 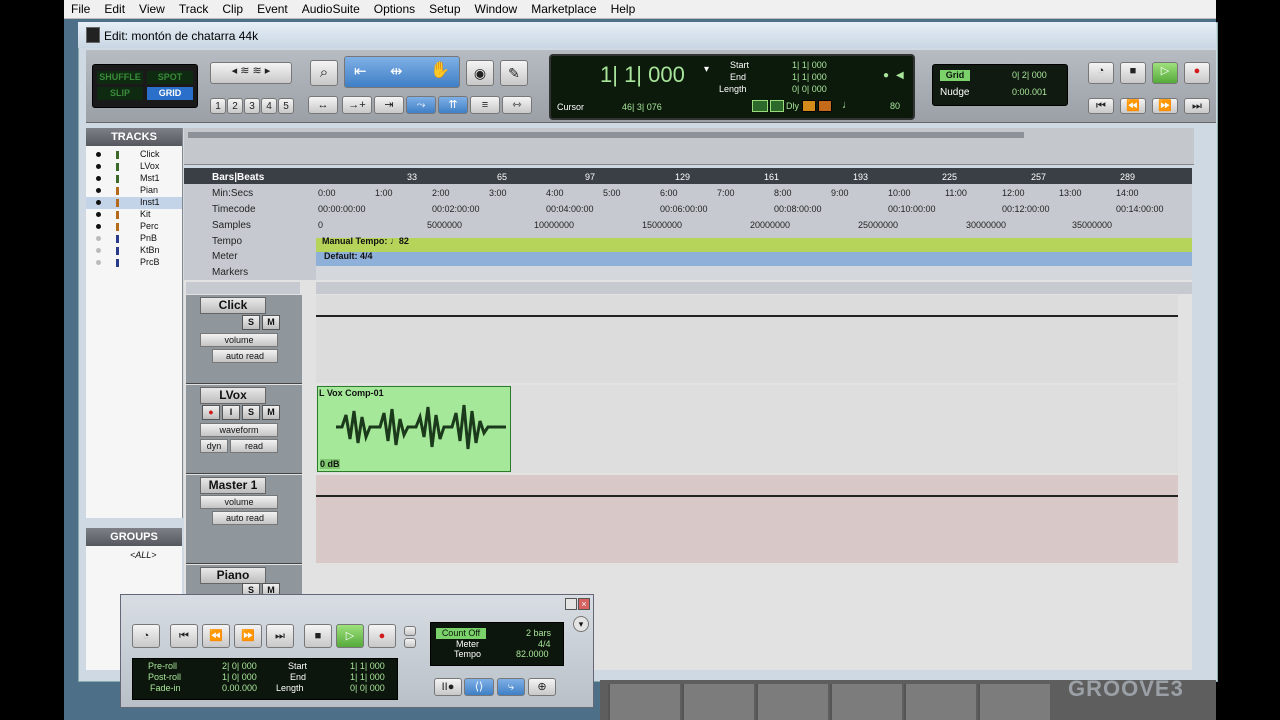 I want to click on selection-end: 1| 1| 000, so click(x=809, y=77).